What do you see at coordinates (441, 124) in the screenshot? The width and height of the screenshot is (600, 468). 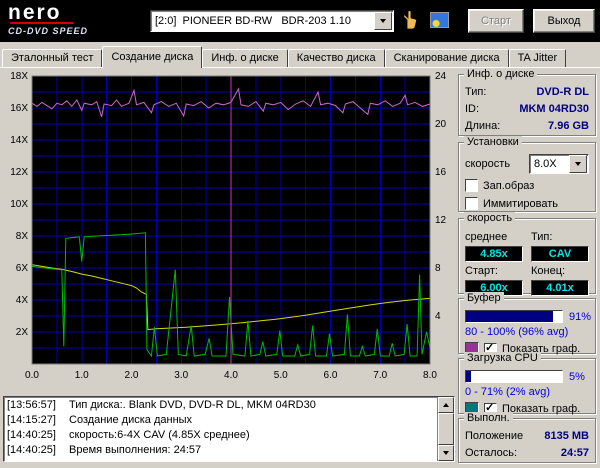 I see `y-right-tick: 20` at bounding box center [441, 124].